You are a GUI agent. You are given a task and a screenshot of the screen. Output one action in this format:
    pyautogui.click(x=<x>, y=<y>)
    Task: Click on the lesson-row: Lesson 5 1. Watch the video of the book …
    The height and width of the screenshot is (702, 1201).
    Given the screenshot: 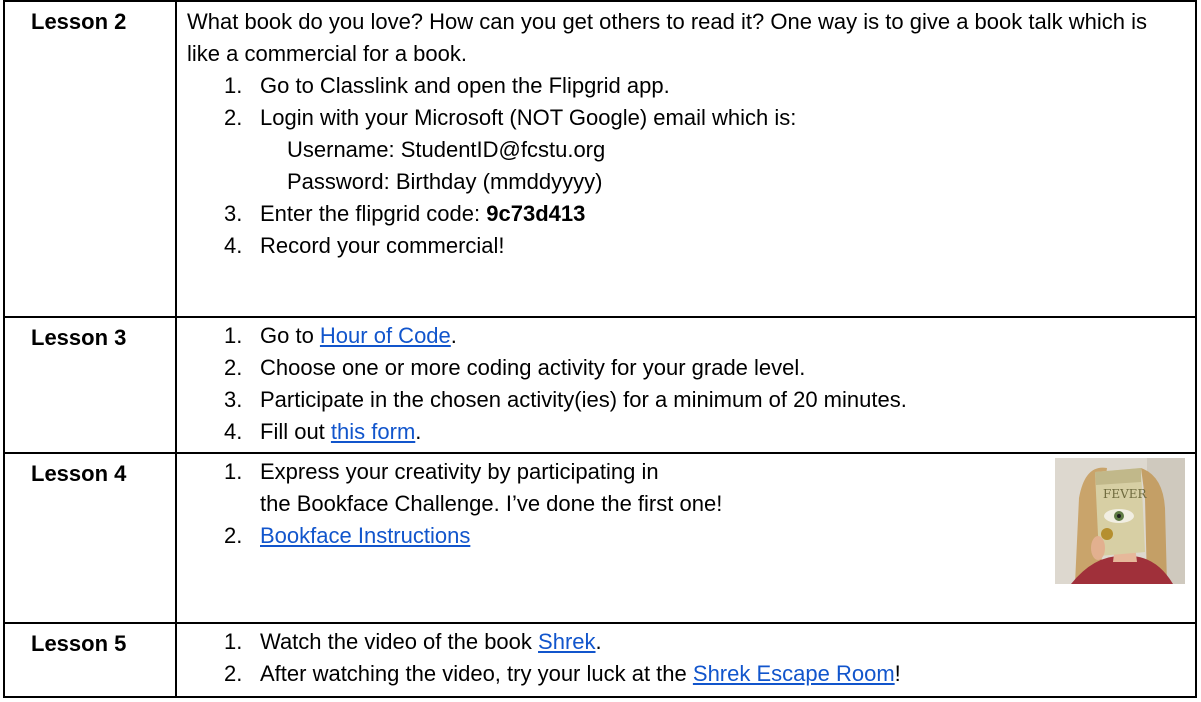 What is the action you would take?
    pyautogui.click(x=600, y=660)
    